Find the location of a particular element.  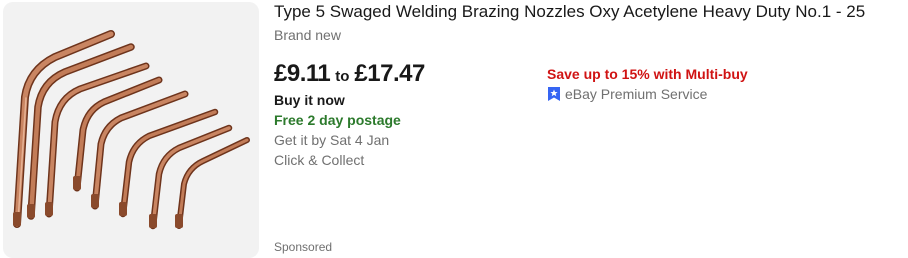

multibuy-promo: Save up to 15% with Multi-buy is located at coordinates (647, 74).